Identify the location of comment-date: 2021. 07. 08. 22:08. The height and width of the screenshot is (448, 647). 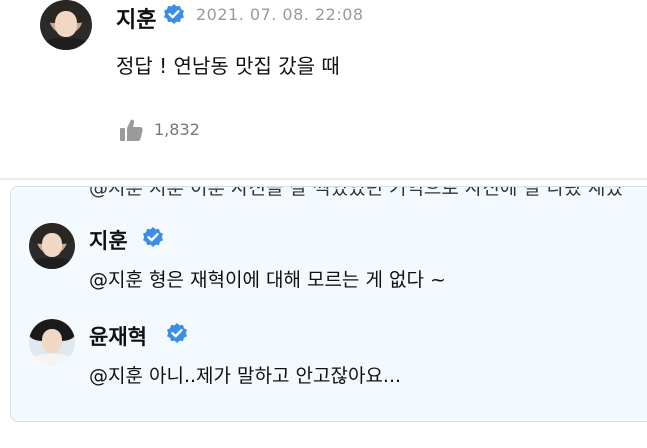
(280, 14).